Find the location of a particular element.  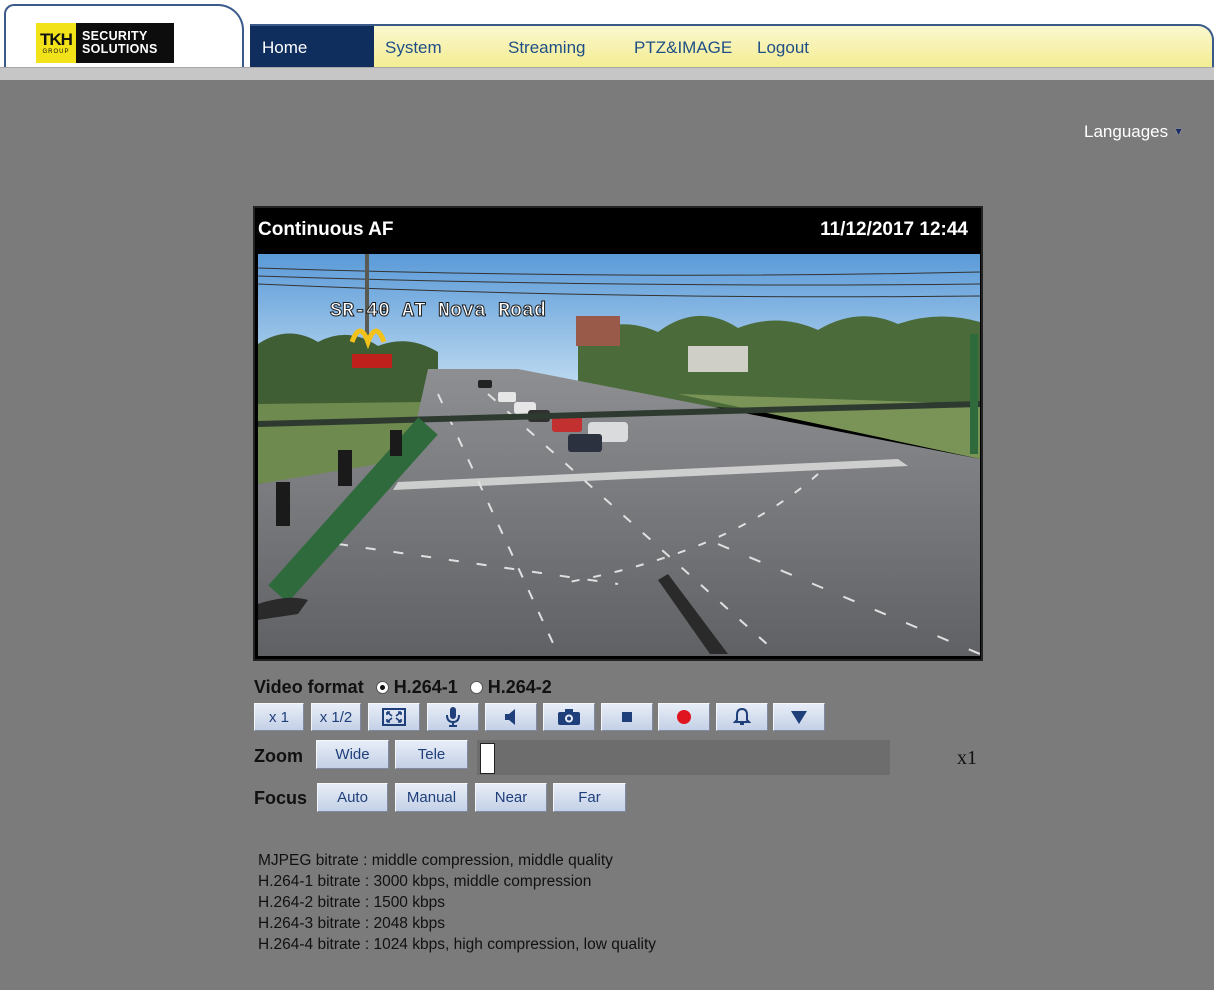

logo-mark-sub: GROUP is located at coordinates (56, 51).